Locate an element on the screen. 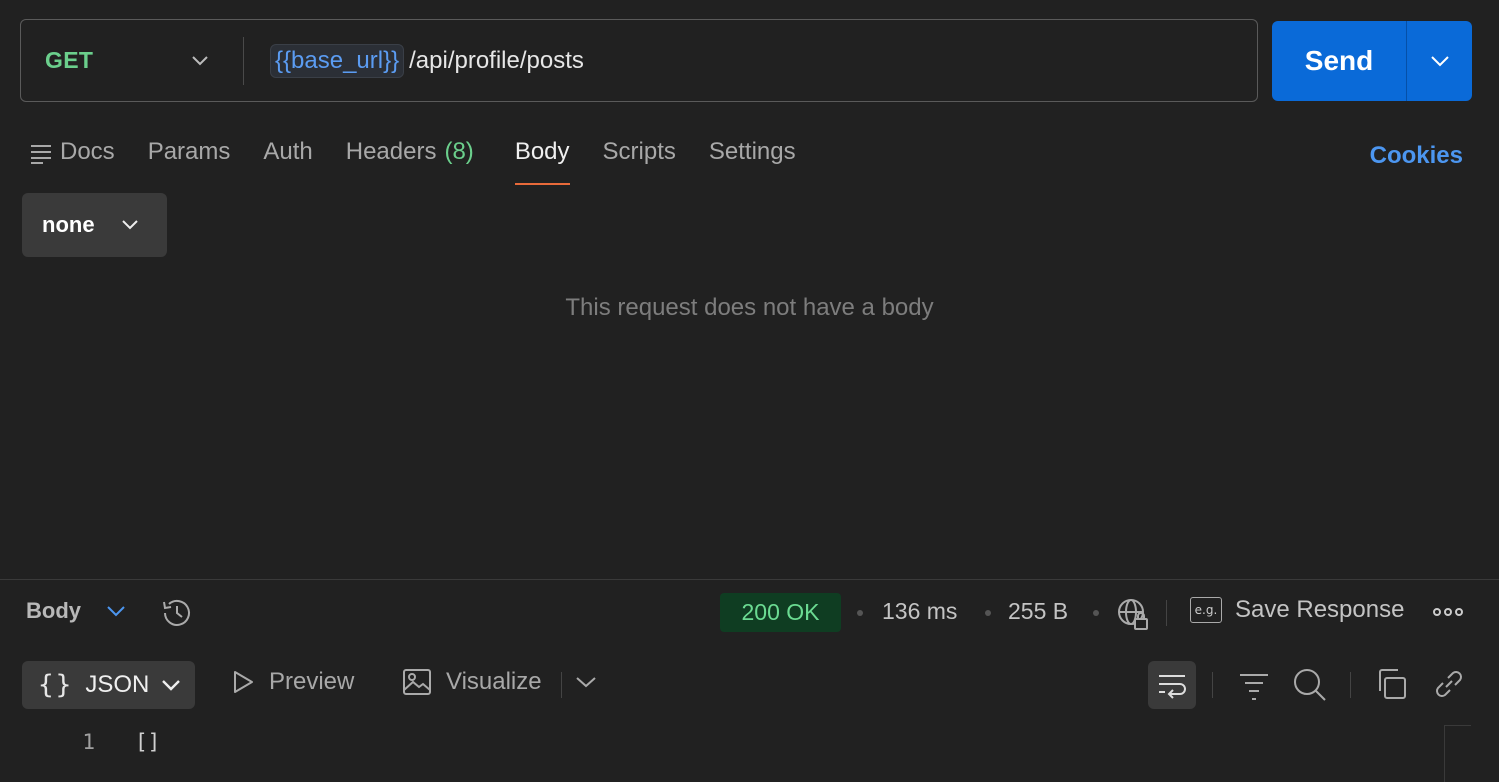 Image resolution: width=1499 pixels, height=782 pixels. history-icon is located at coordinates (177, 613).